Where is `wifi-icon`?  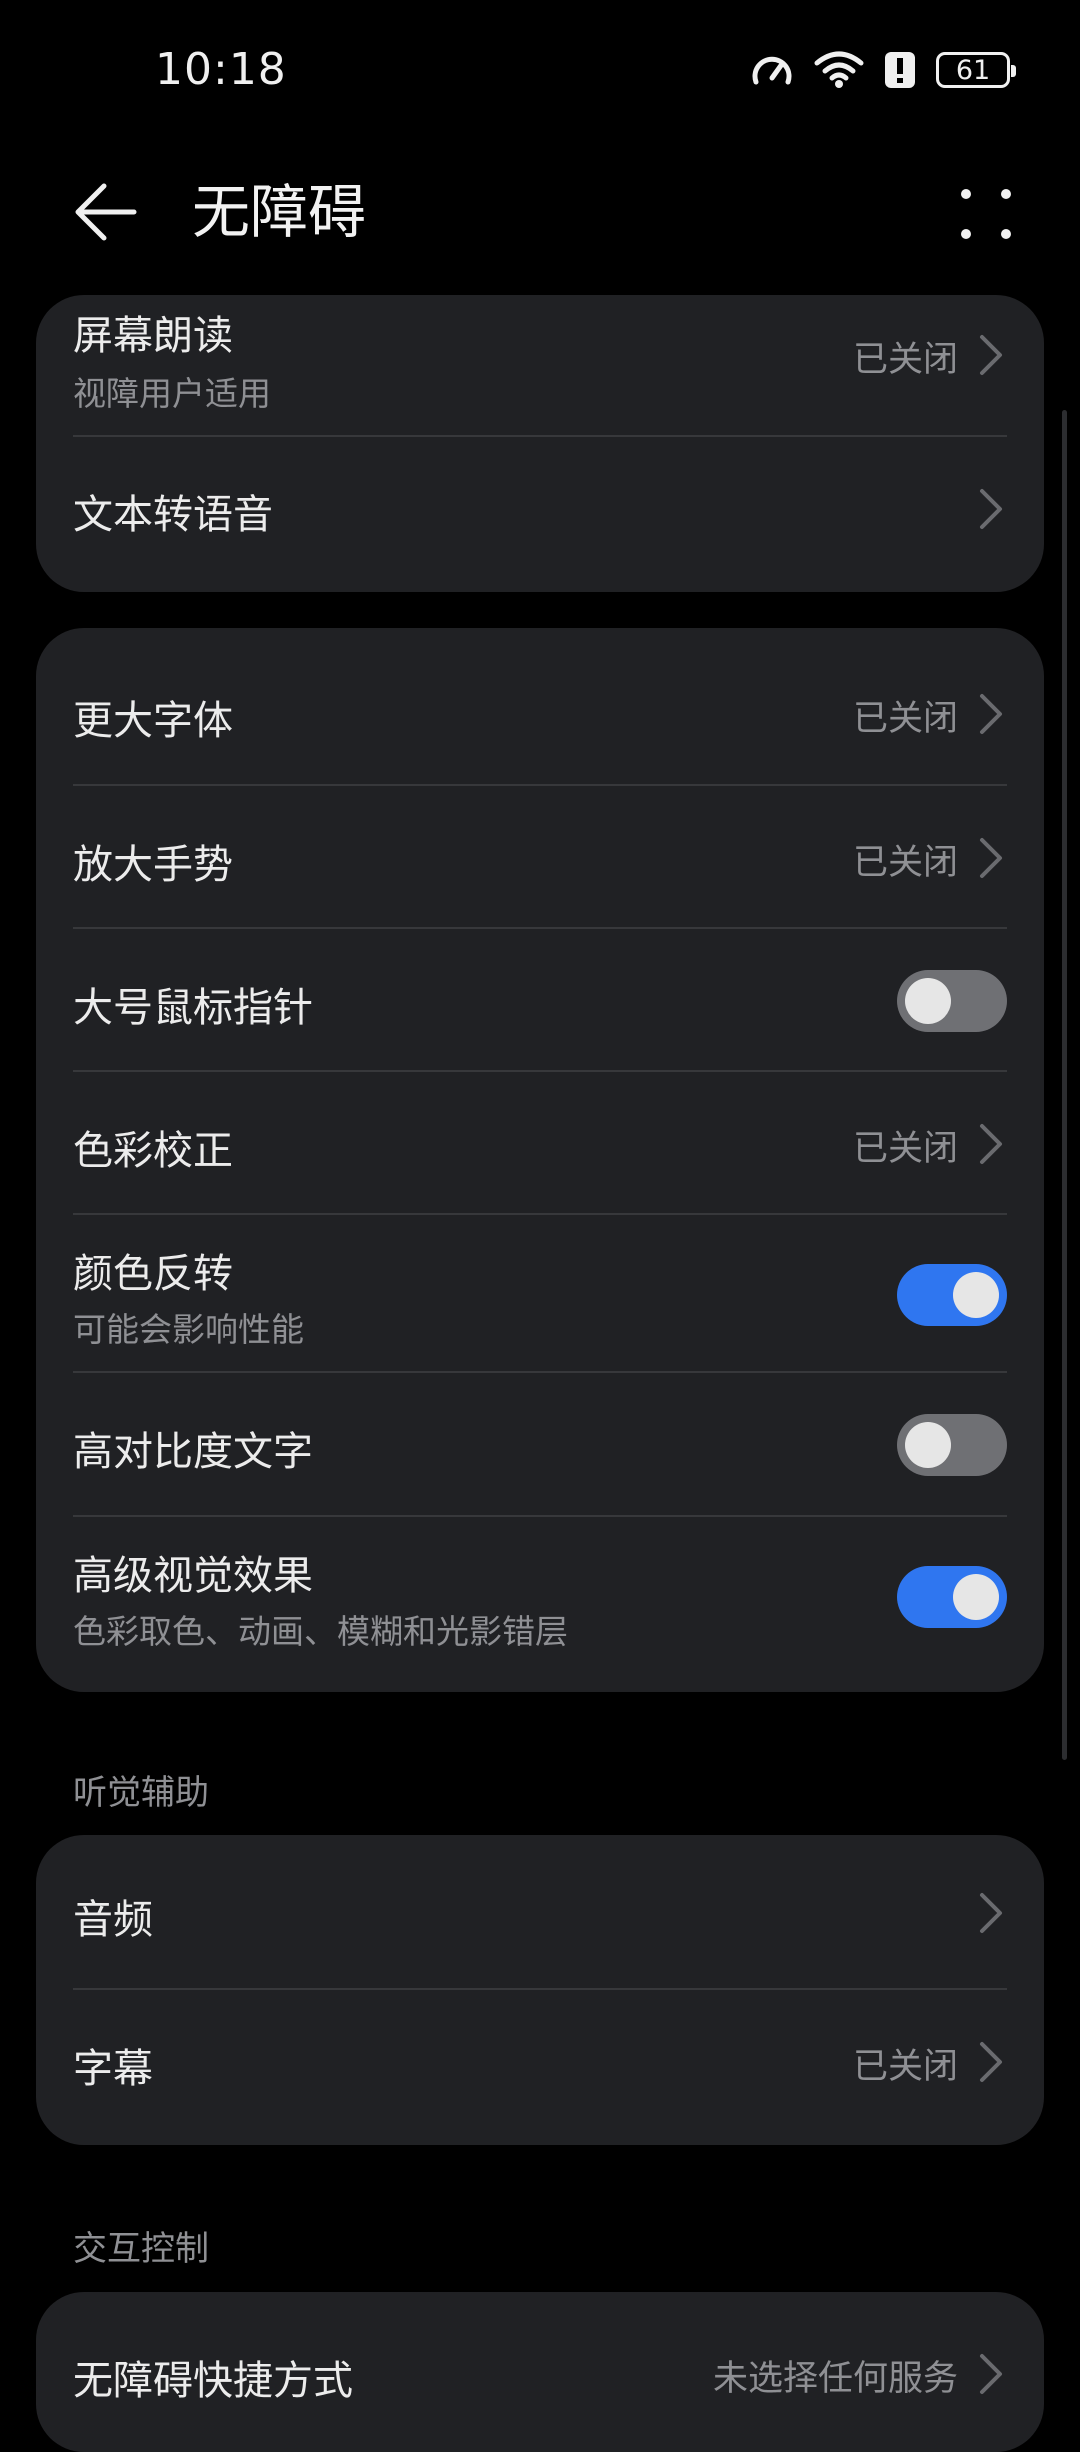 wifi-icon is located at coordinates (839, 70).